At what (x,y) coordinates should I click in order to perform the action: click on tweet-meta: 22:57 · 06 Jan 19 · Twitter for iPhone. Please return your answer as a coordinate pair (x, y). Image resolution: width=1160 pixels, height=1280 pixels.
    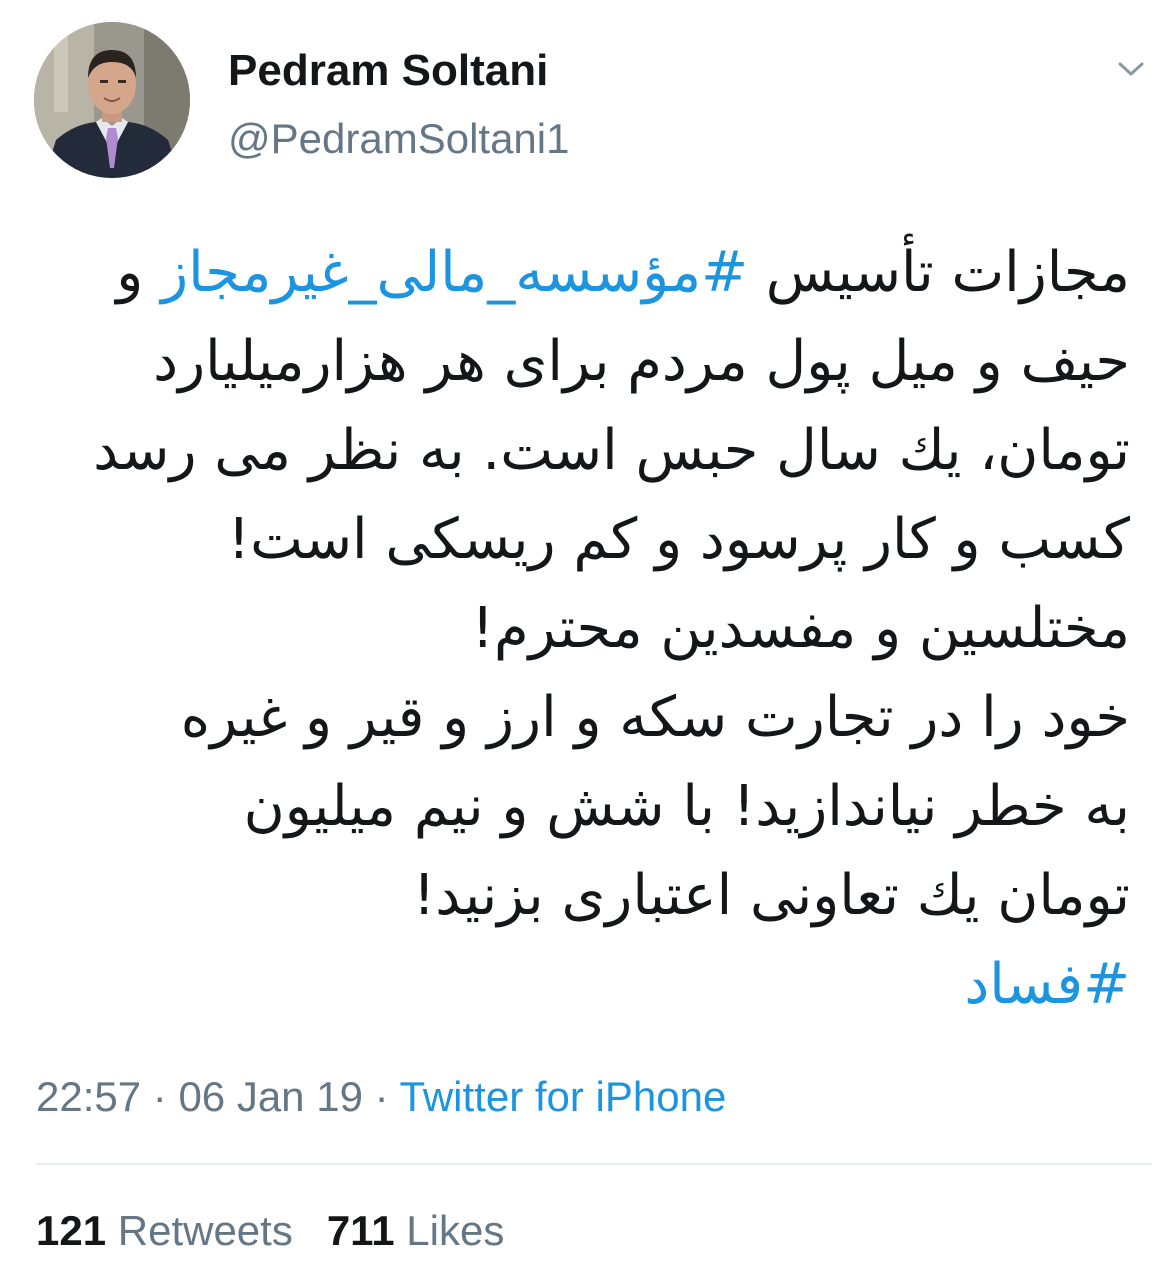
    Looking at the image, I should click on (381, 1097).